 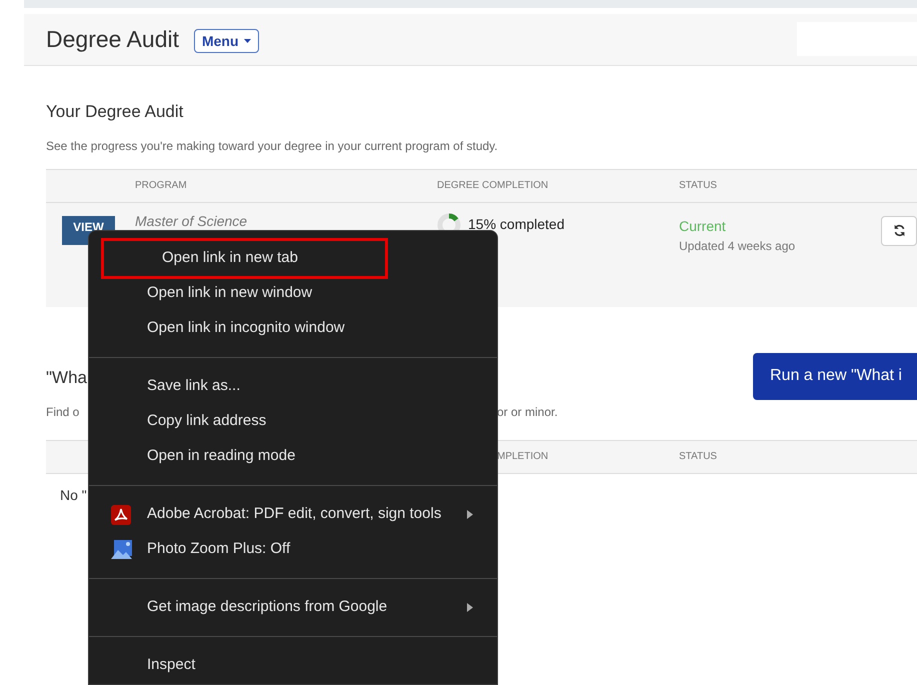 What do you see at coordinates (835, 376) in the screenshot?
I see `run-what-if-button: Run a new "What i` at bounding box center [835, 376].